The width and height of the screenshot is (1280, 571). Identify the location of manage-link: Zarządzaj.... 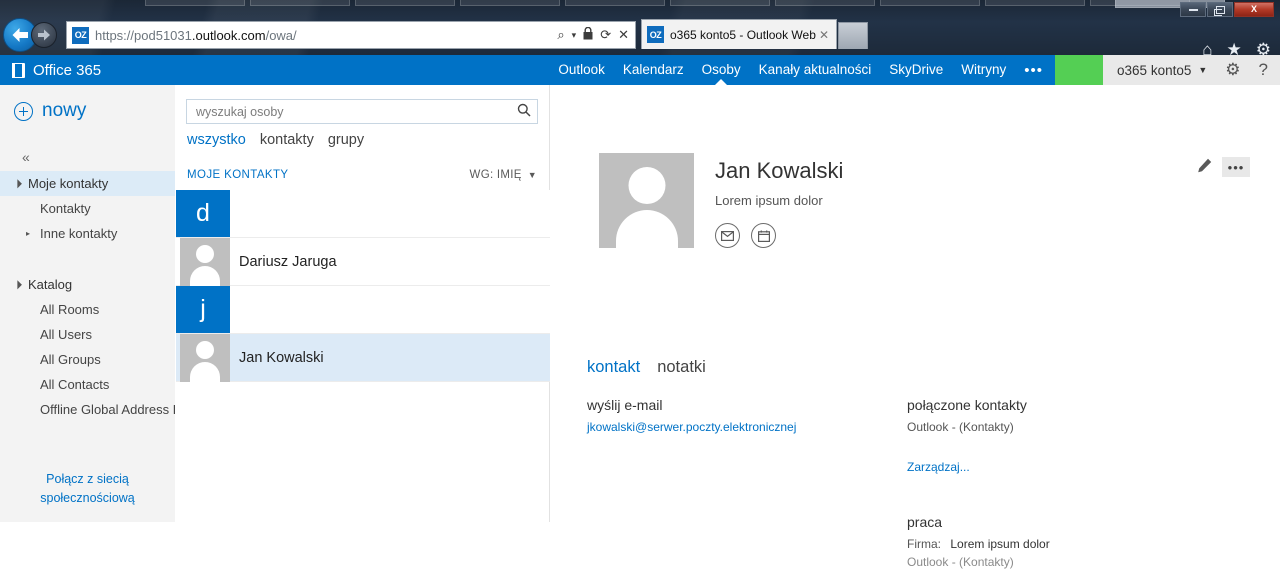
(938, 467).